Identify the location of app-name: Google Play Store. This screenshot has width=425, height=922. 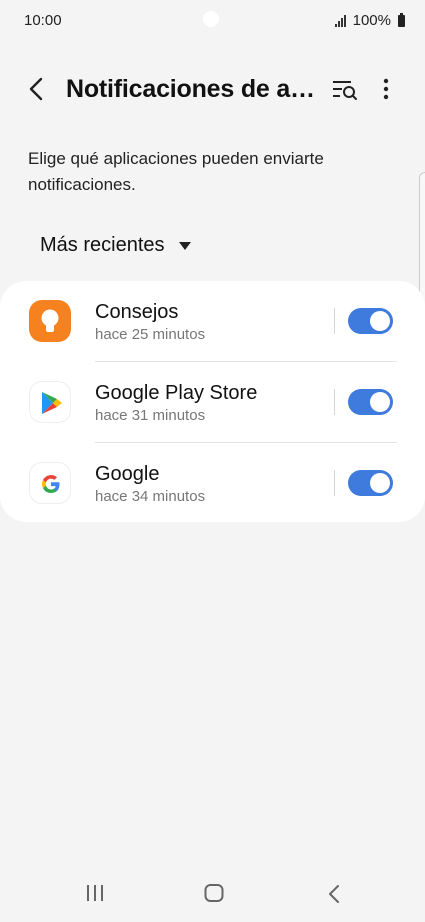
(176, 393).